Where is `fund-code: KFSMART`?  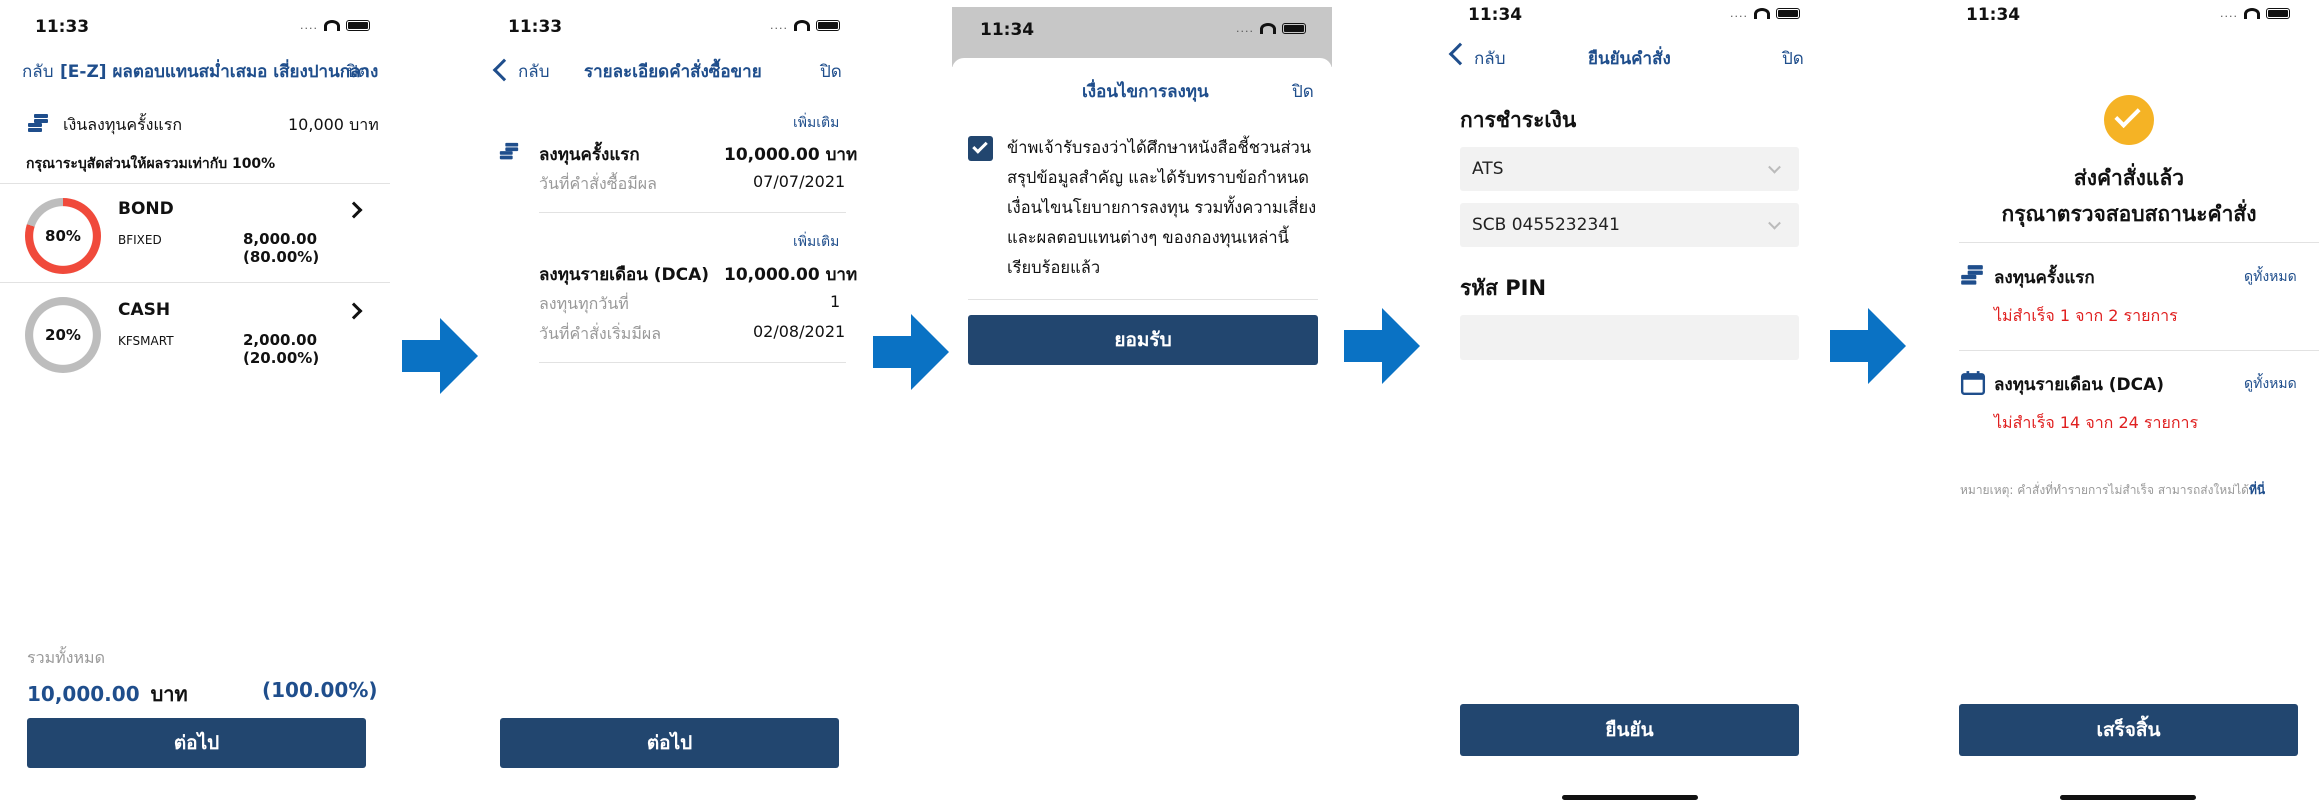
fund-code: KFSMART is located at coordinates (146, 341).